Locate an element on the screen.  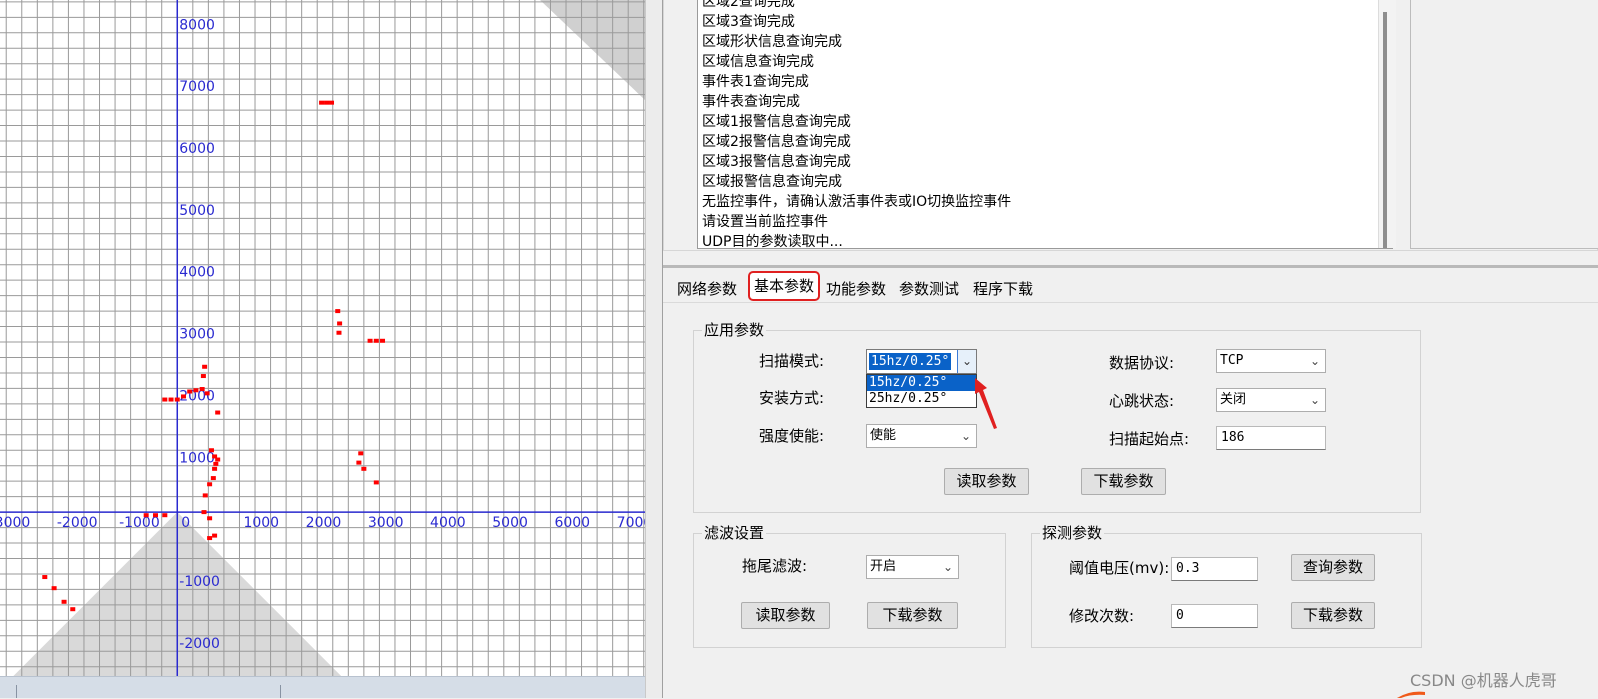
x-tick-label: 4000 is located at coordinates (448, 523).